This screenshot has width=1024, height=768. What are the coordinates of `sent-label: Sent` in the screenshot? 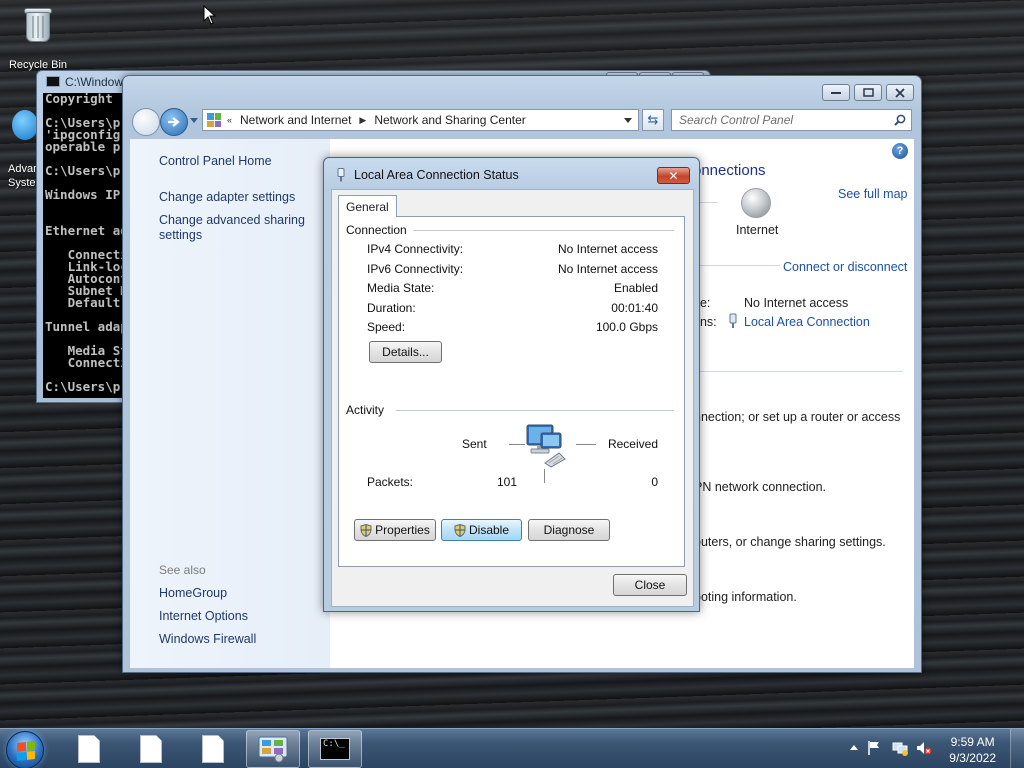 It's located at (474, 444).